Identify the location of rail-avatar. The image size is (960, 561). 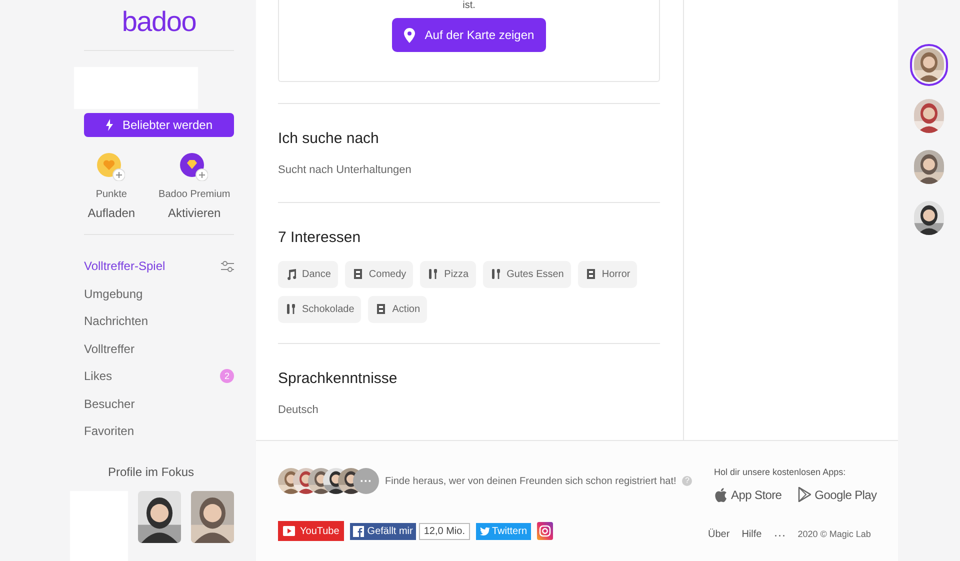
(929, 65).